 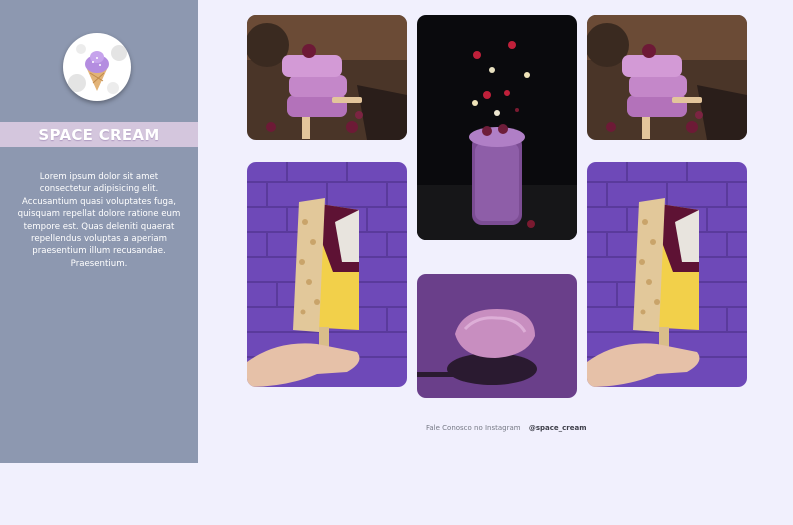 What do you see at coordinates (497, 127) in the screenshot?
I see `photo-smoothie-jar` at bounding box center [497, 127].